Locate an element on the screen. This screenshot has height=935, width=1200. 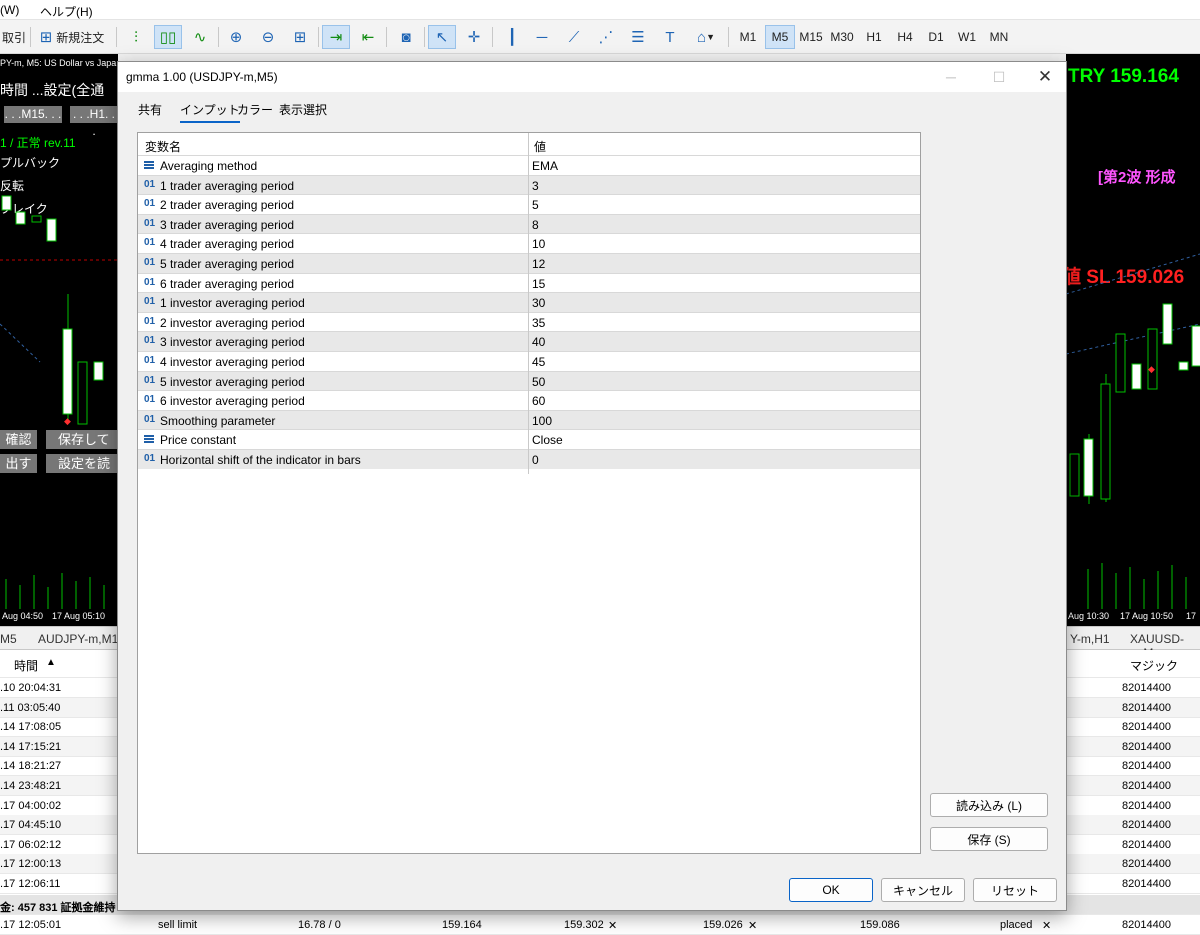
toolbar-separator is located at coordinates (492, 37).